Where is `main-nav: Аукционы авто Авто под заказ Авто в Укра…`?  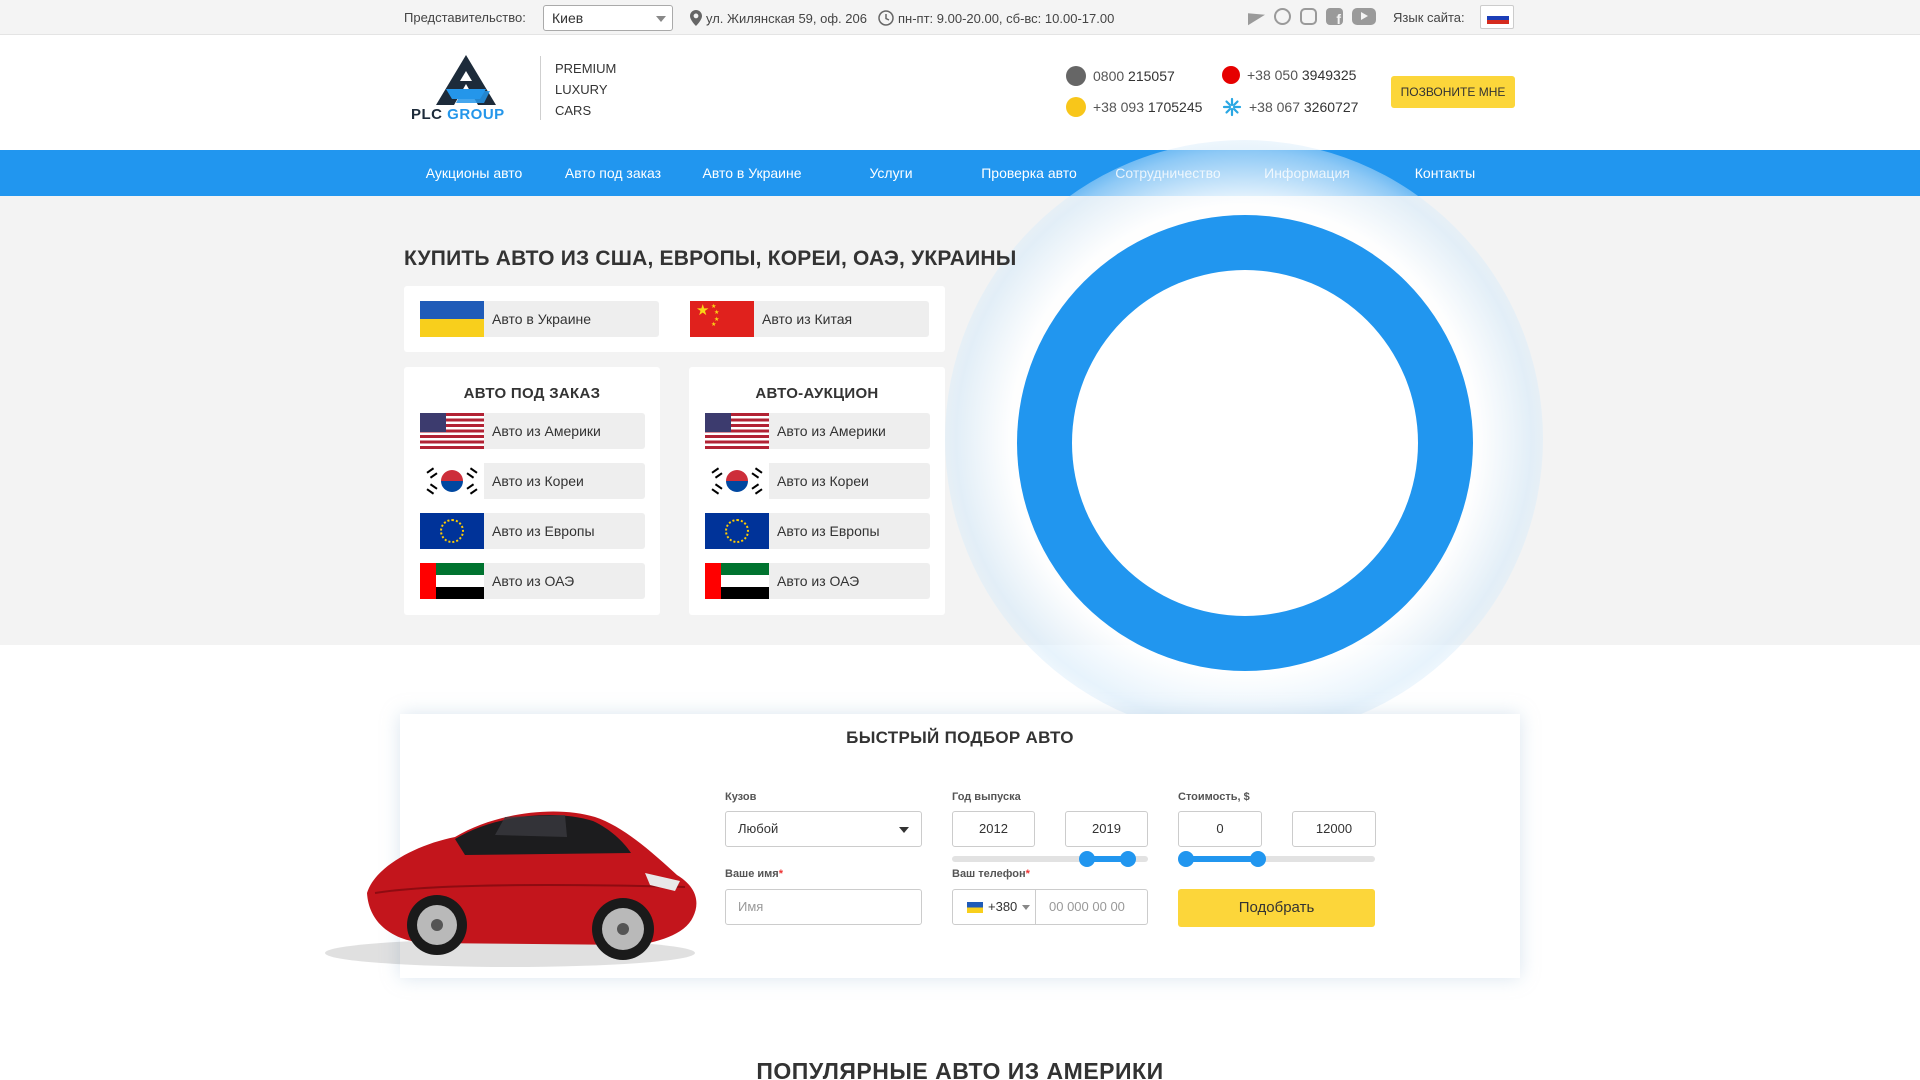 main-nav: Аукционы авто Авто под заказ Авто в Укра… is located at coordinates (960, 173).